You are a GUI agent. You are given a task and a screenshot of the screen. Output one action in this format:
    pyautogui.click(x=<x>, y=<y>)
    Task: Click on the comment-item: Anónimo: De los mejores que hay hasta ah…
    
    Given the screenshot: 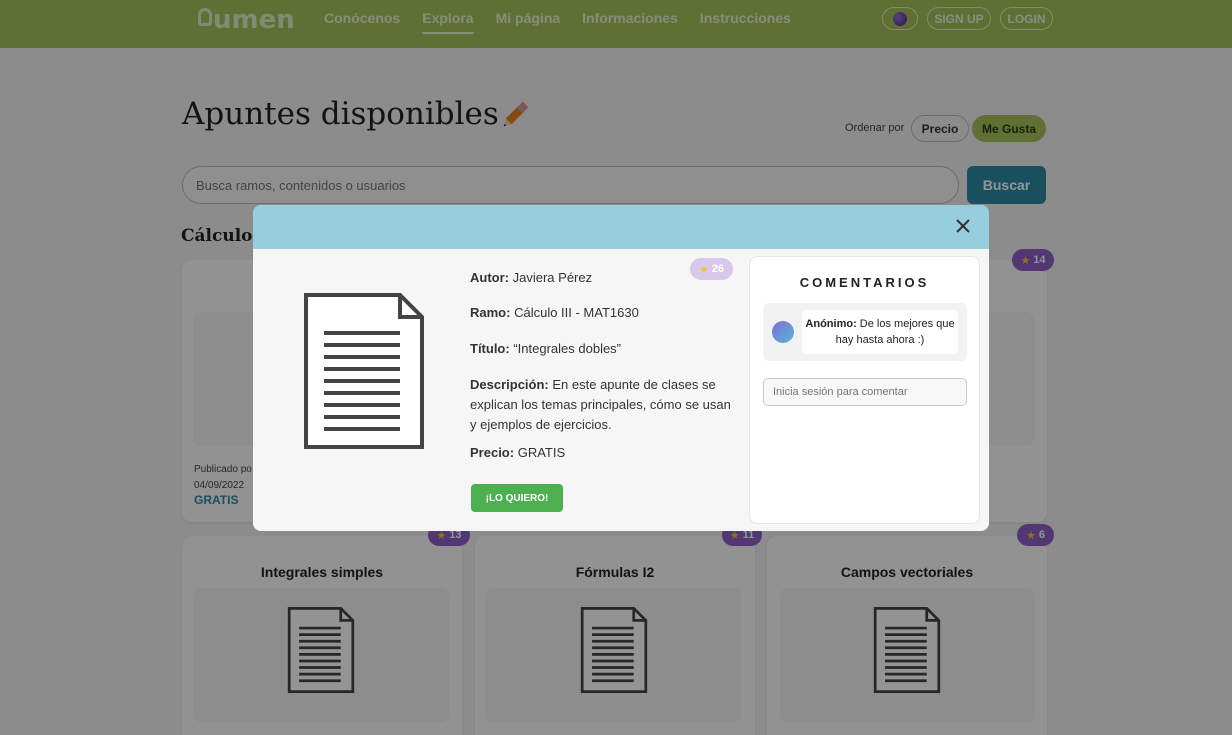 What is the action you would take?
    pyautogui.click(x=865, y=332)
    